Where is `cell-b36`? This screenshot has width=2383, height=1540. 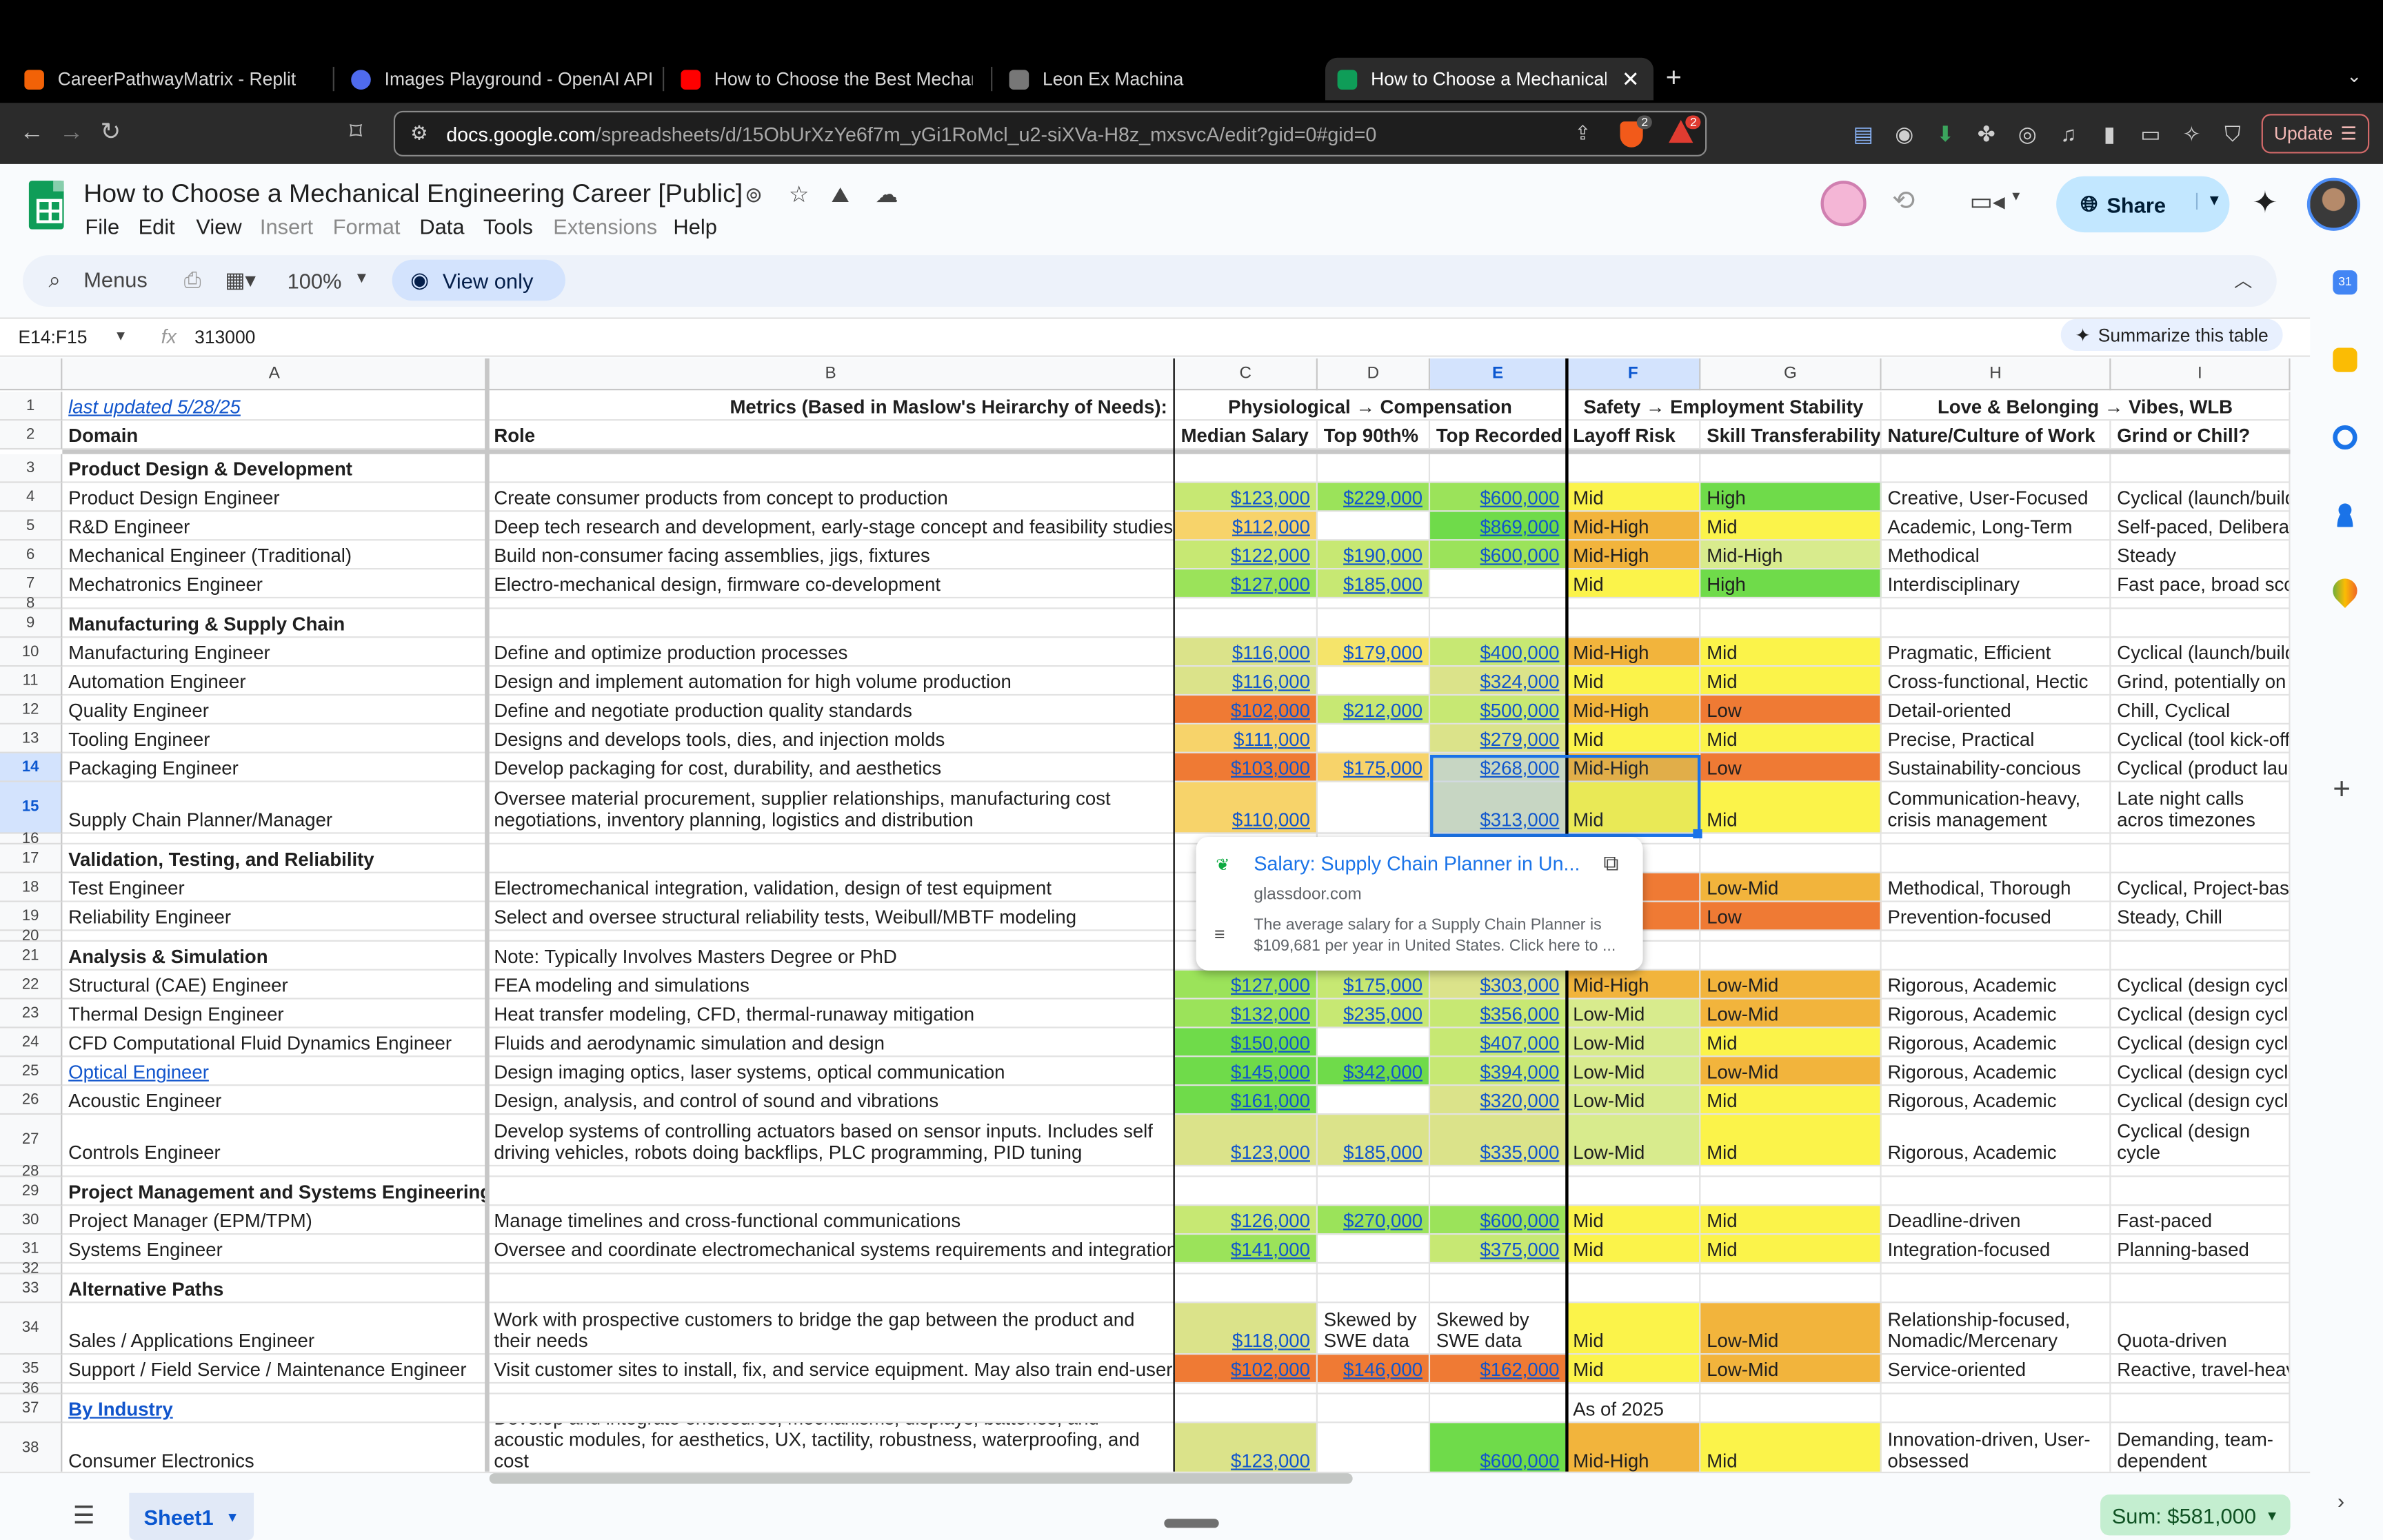 cell-b36 is located at coordinates (831, 1390).